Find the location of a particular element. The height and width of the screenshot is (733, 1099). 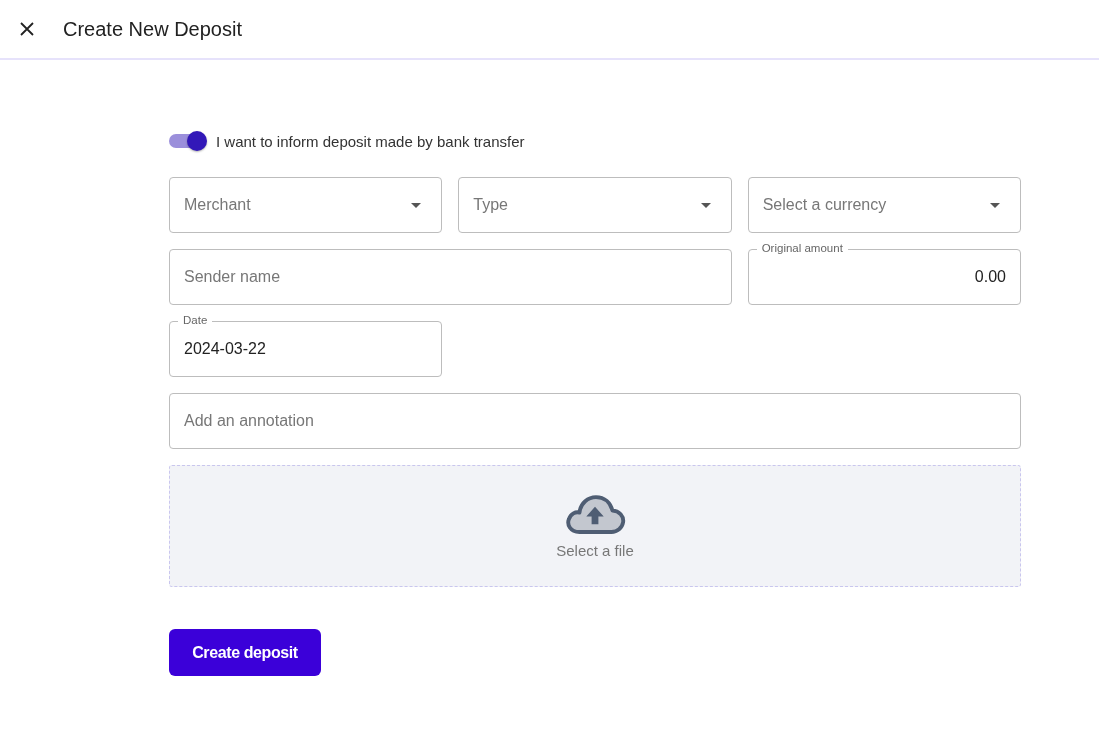

cloud-upload-icon is located at coordinates (595, 514).